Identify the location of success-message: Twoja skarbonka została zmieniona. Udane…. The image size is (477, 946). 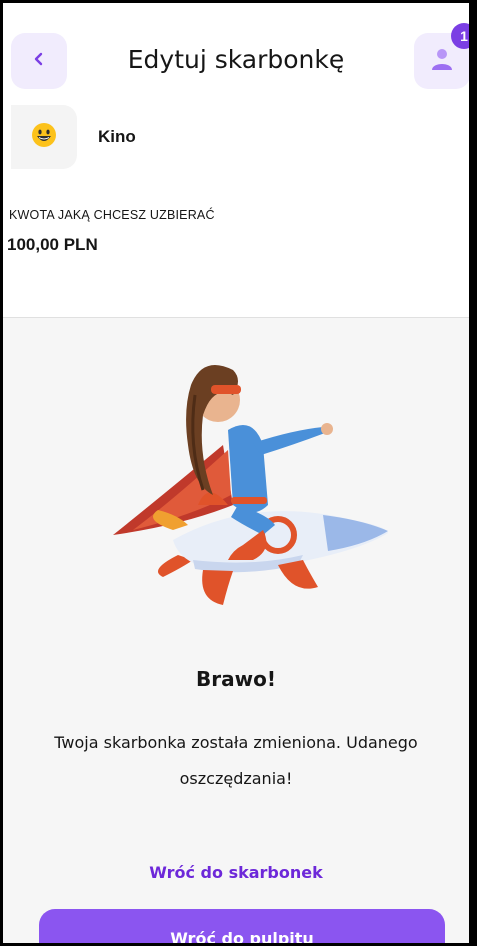
(236, 760).